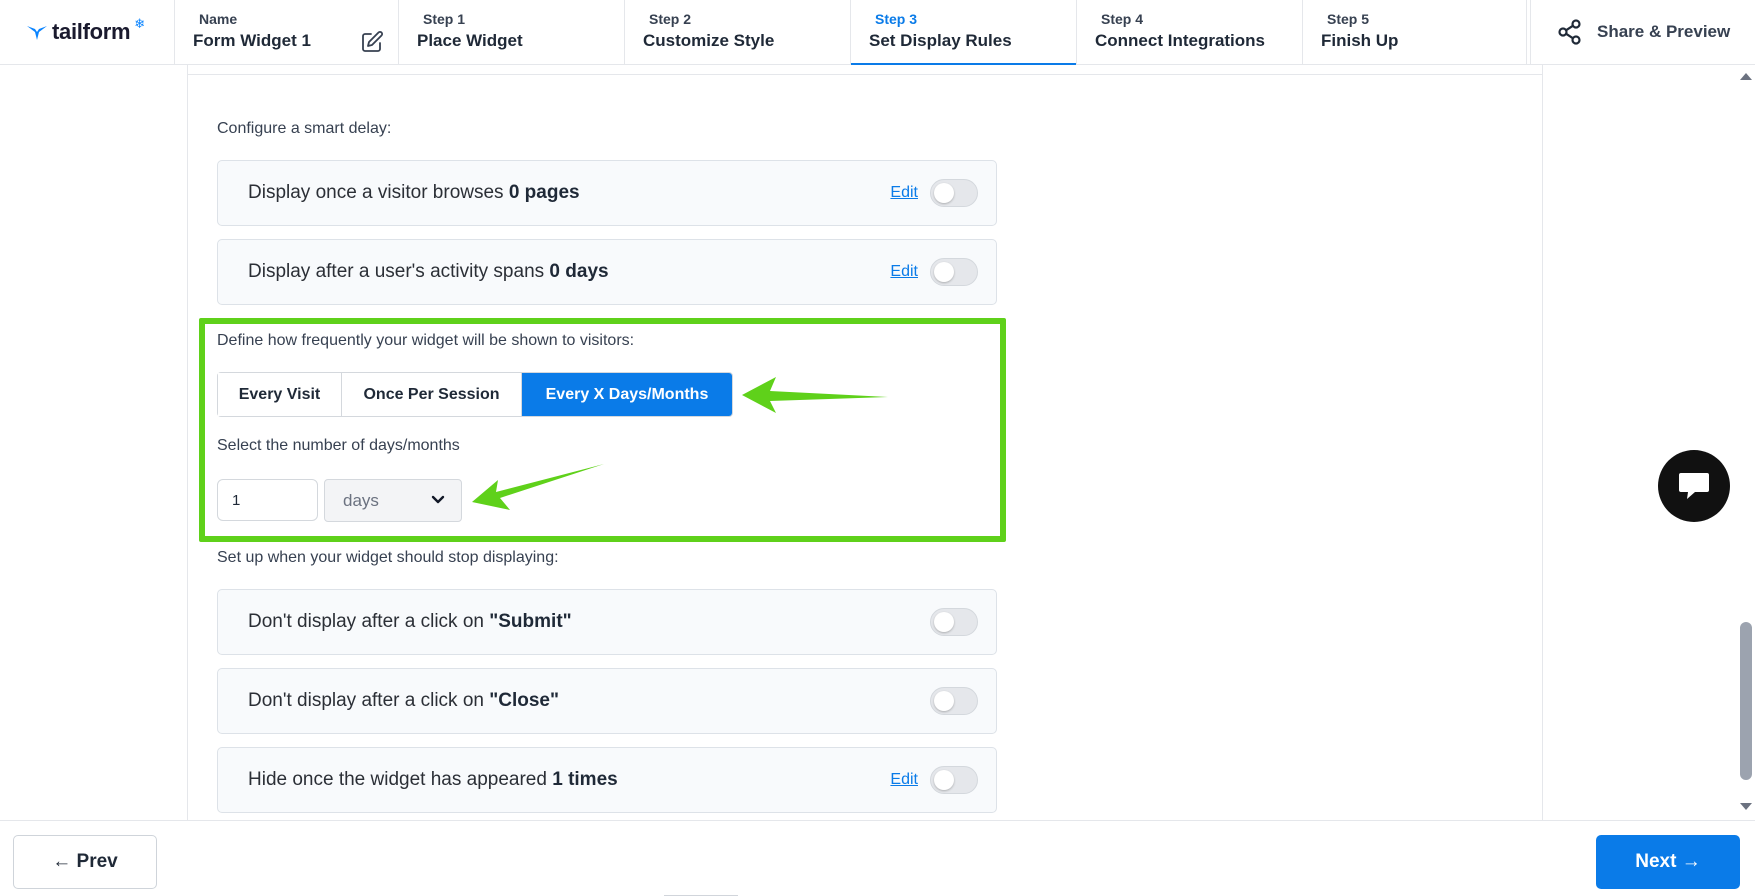 The image size is (1755, 896). I want to click on rule-close-text: Don't display after a click on "Close", so click(404, 700).